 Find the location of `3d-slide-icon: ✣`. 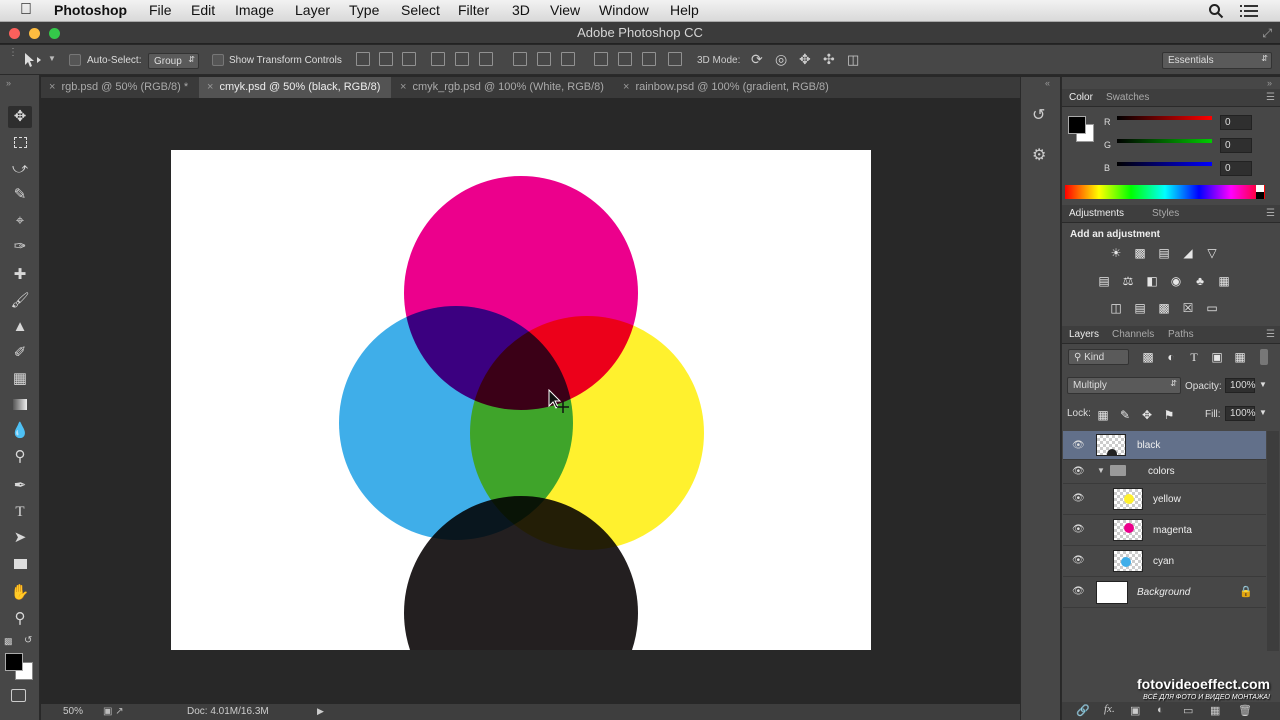

3d-slide-icon: ✣ is located at coordinates (829, 59).